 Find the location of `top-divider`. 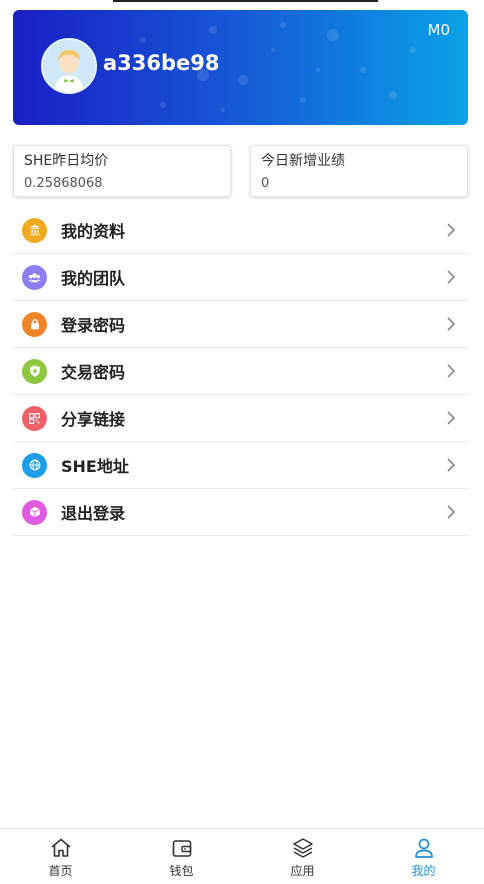

top-divider is located at coordinates (245, 1).